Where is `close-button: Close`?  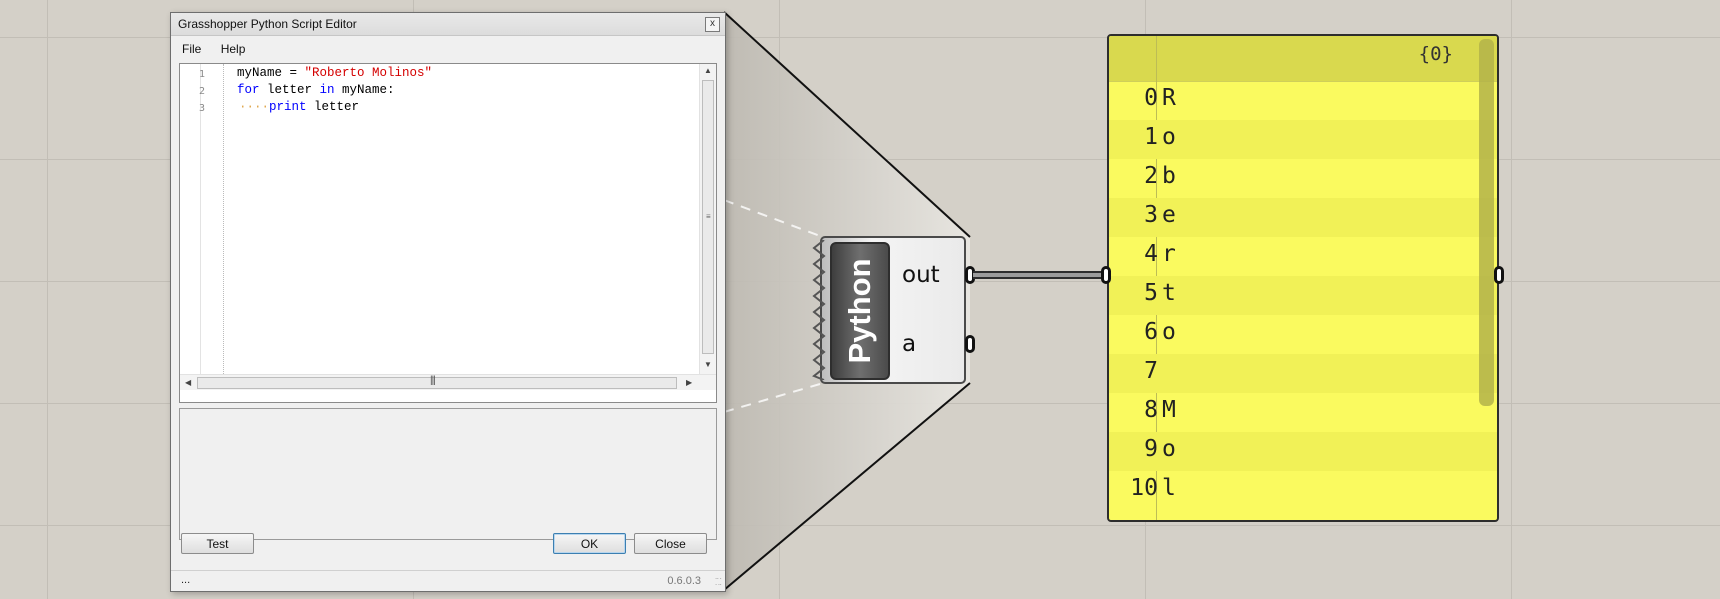 close-button: Close is located at coordinates (670, 543).